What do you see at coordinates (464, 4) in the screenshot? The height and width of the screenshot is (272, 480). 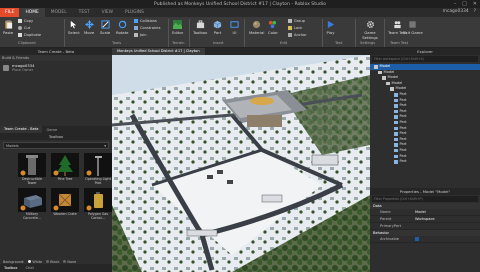 I see `maximize-icon: □` at bounding box center [464, 4].